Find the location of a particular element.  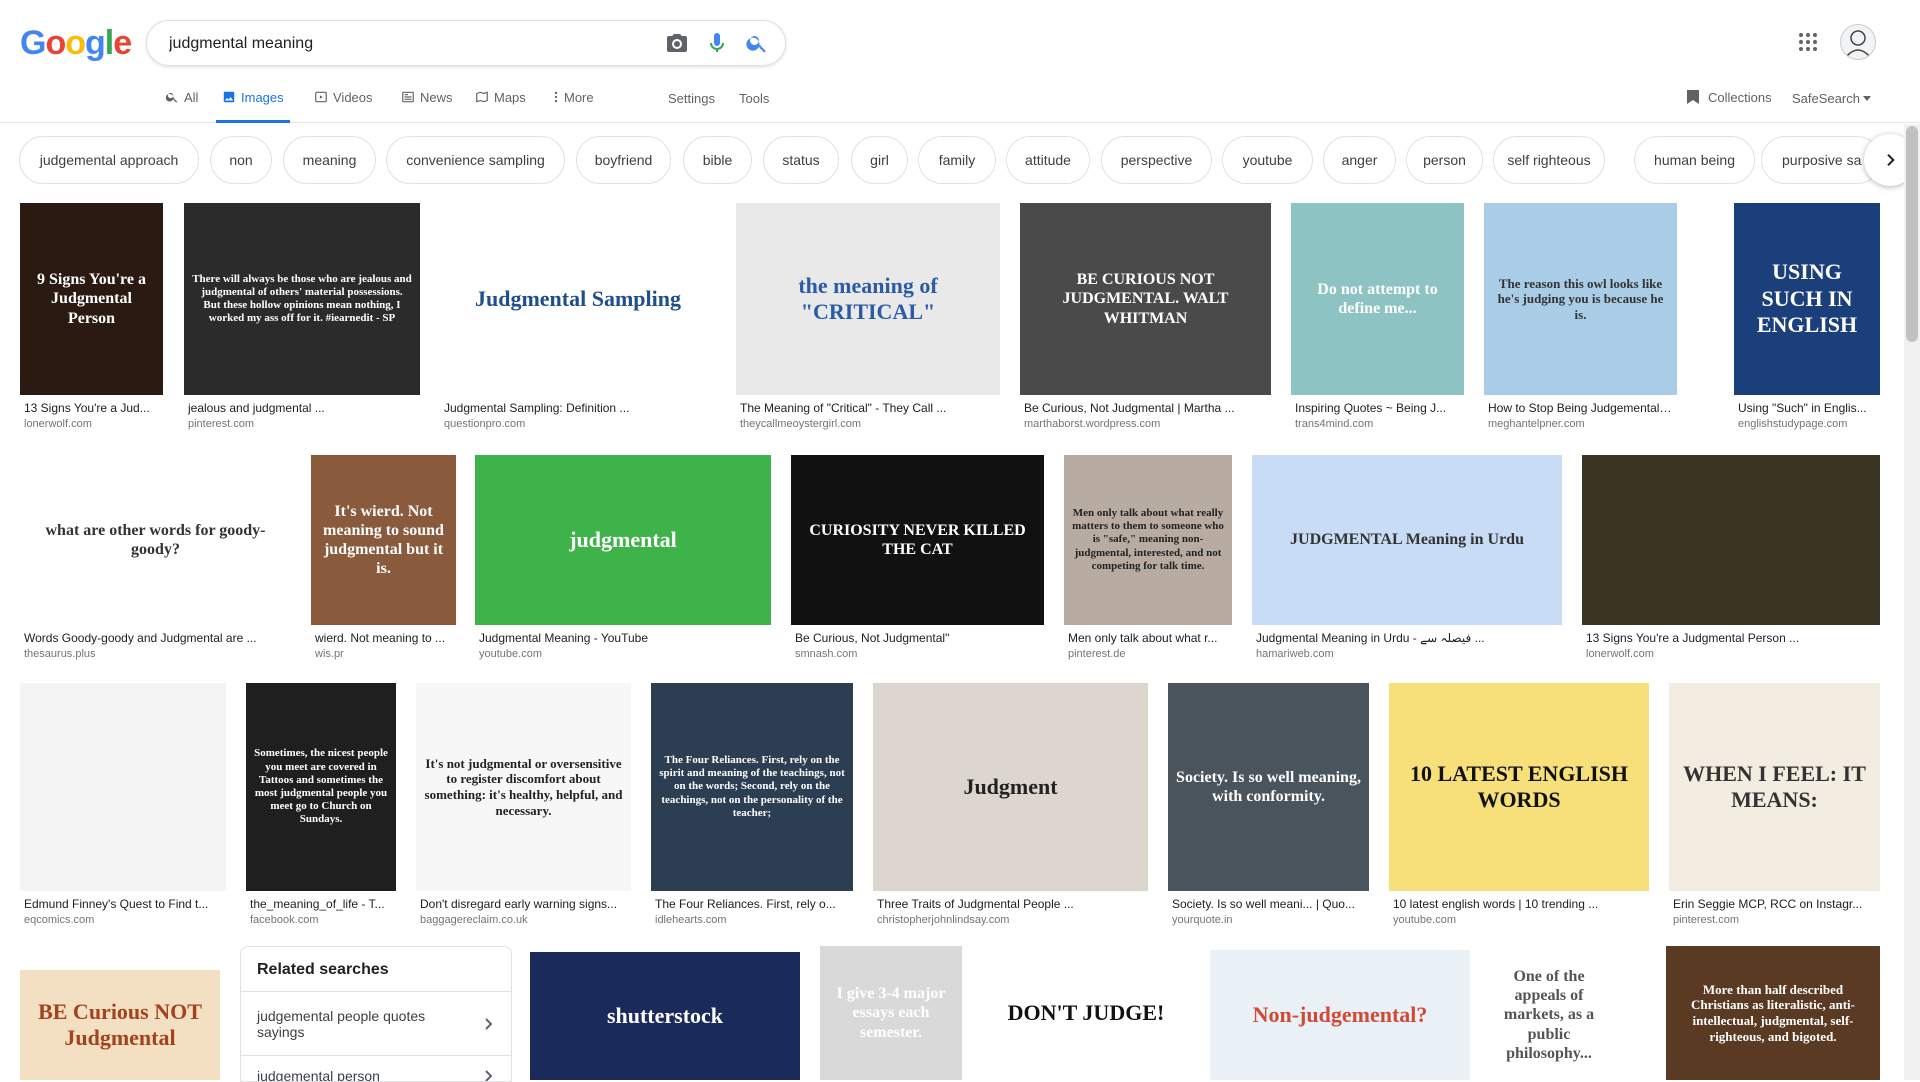

tab-news: News is located at coordinates (427, 106).